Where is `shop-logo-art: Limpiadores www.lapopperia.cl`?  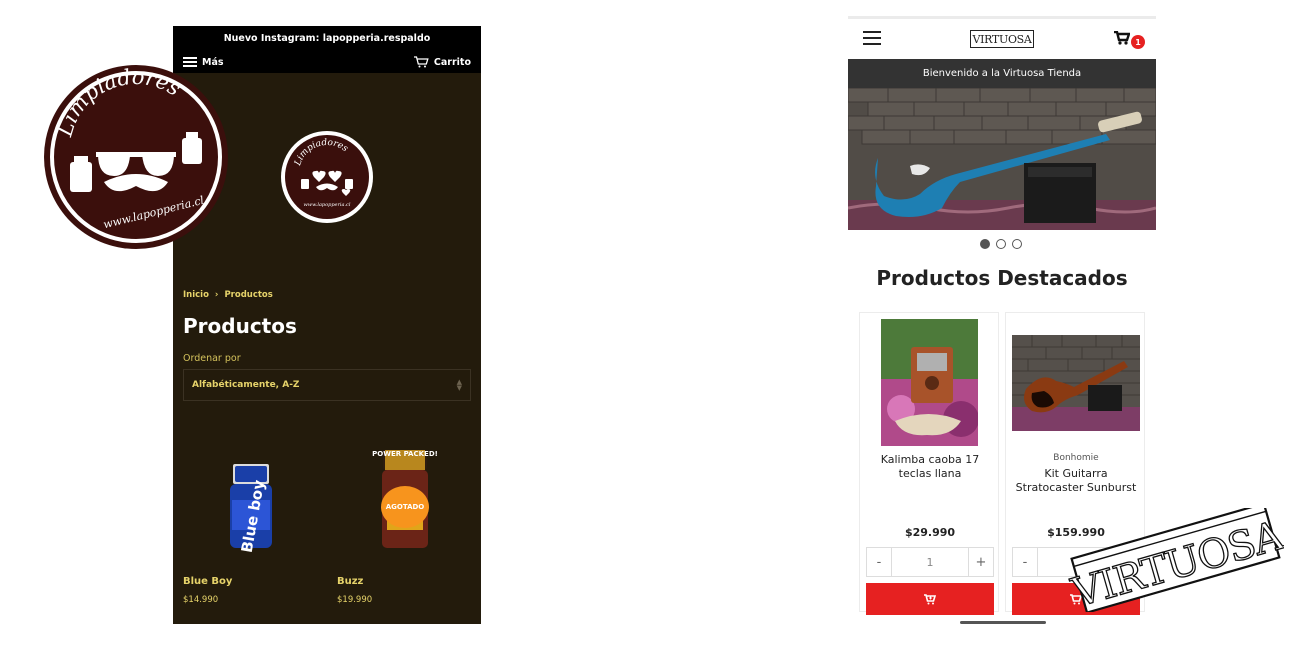 shop-logo-art: Limpiadores www.lapopperia.cl is located at coordinates (323, 173).